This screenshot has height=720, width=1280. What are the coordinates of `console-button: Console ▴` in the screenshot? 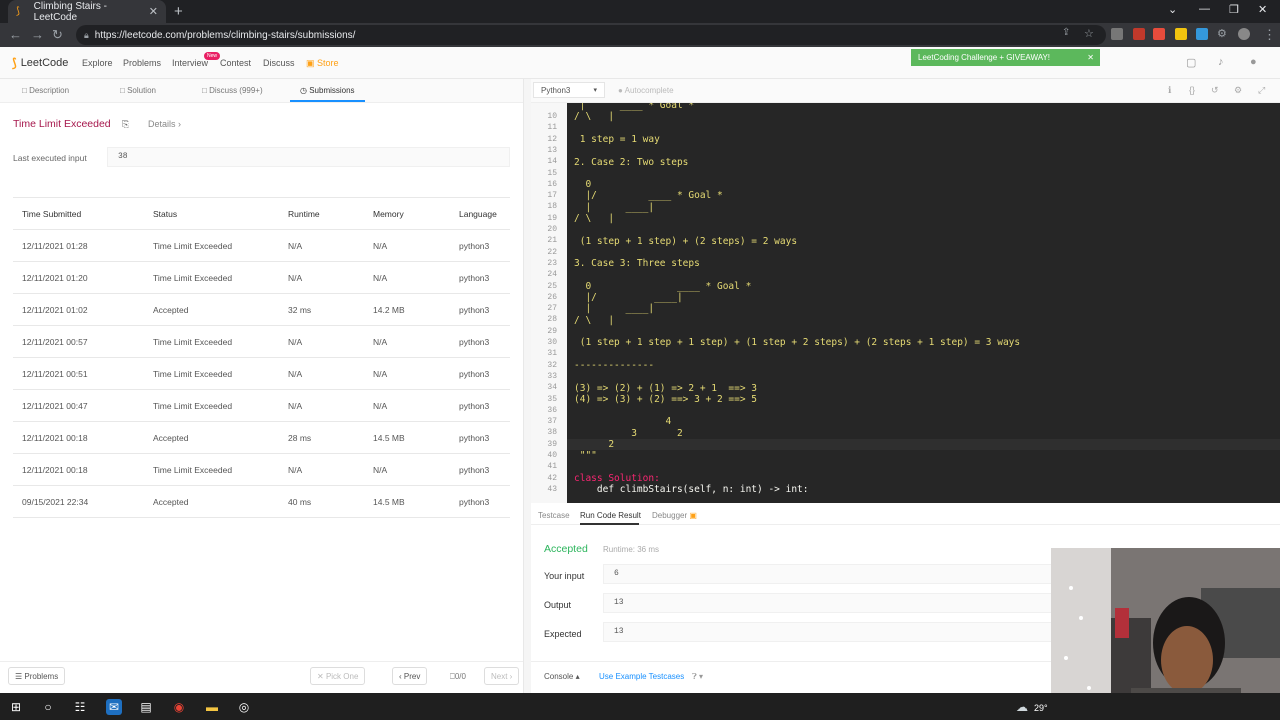 It's located at (562, 676).